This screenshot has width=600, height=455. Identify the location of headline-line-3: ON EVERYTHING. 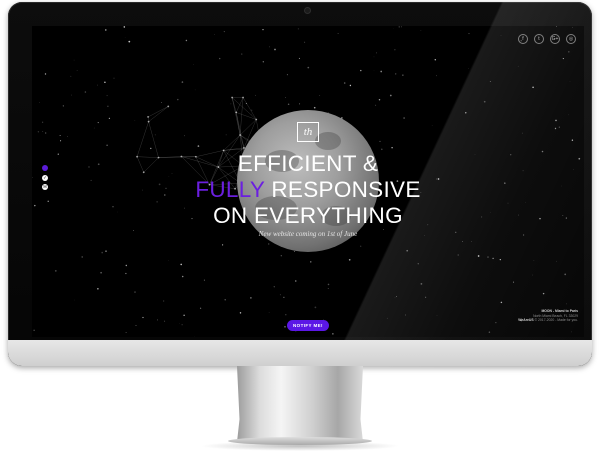
(308, 215).